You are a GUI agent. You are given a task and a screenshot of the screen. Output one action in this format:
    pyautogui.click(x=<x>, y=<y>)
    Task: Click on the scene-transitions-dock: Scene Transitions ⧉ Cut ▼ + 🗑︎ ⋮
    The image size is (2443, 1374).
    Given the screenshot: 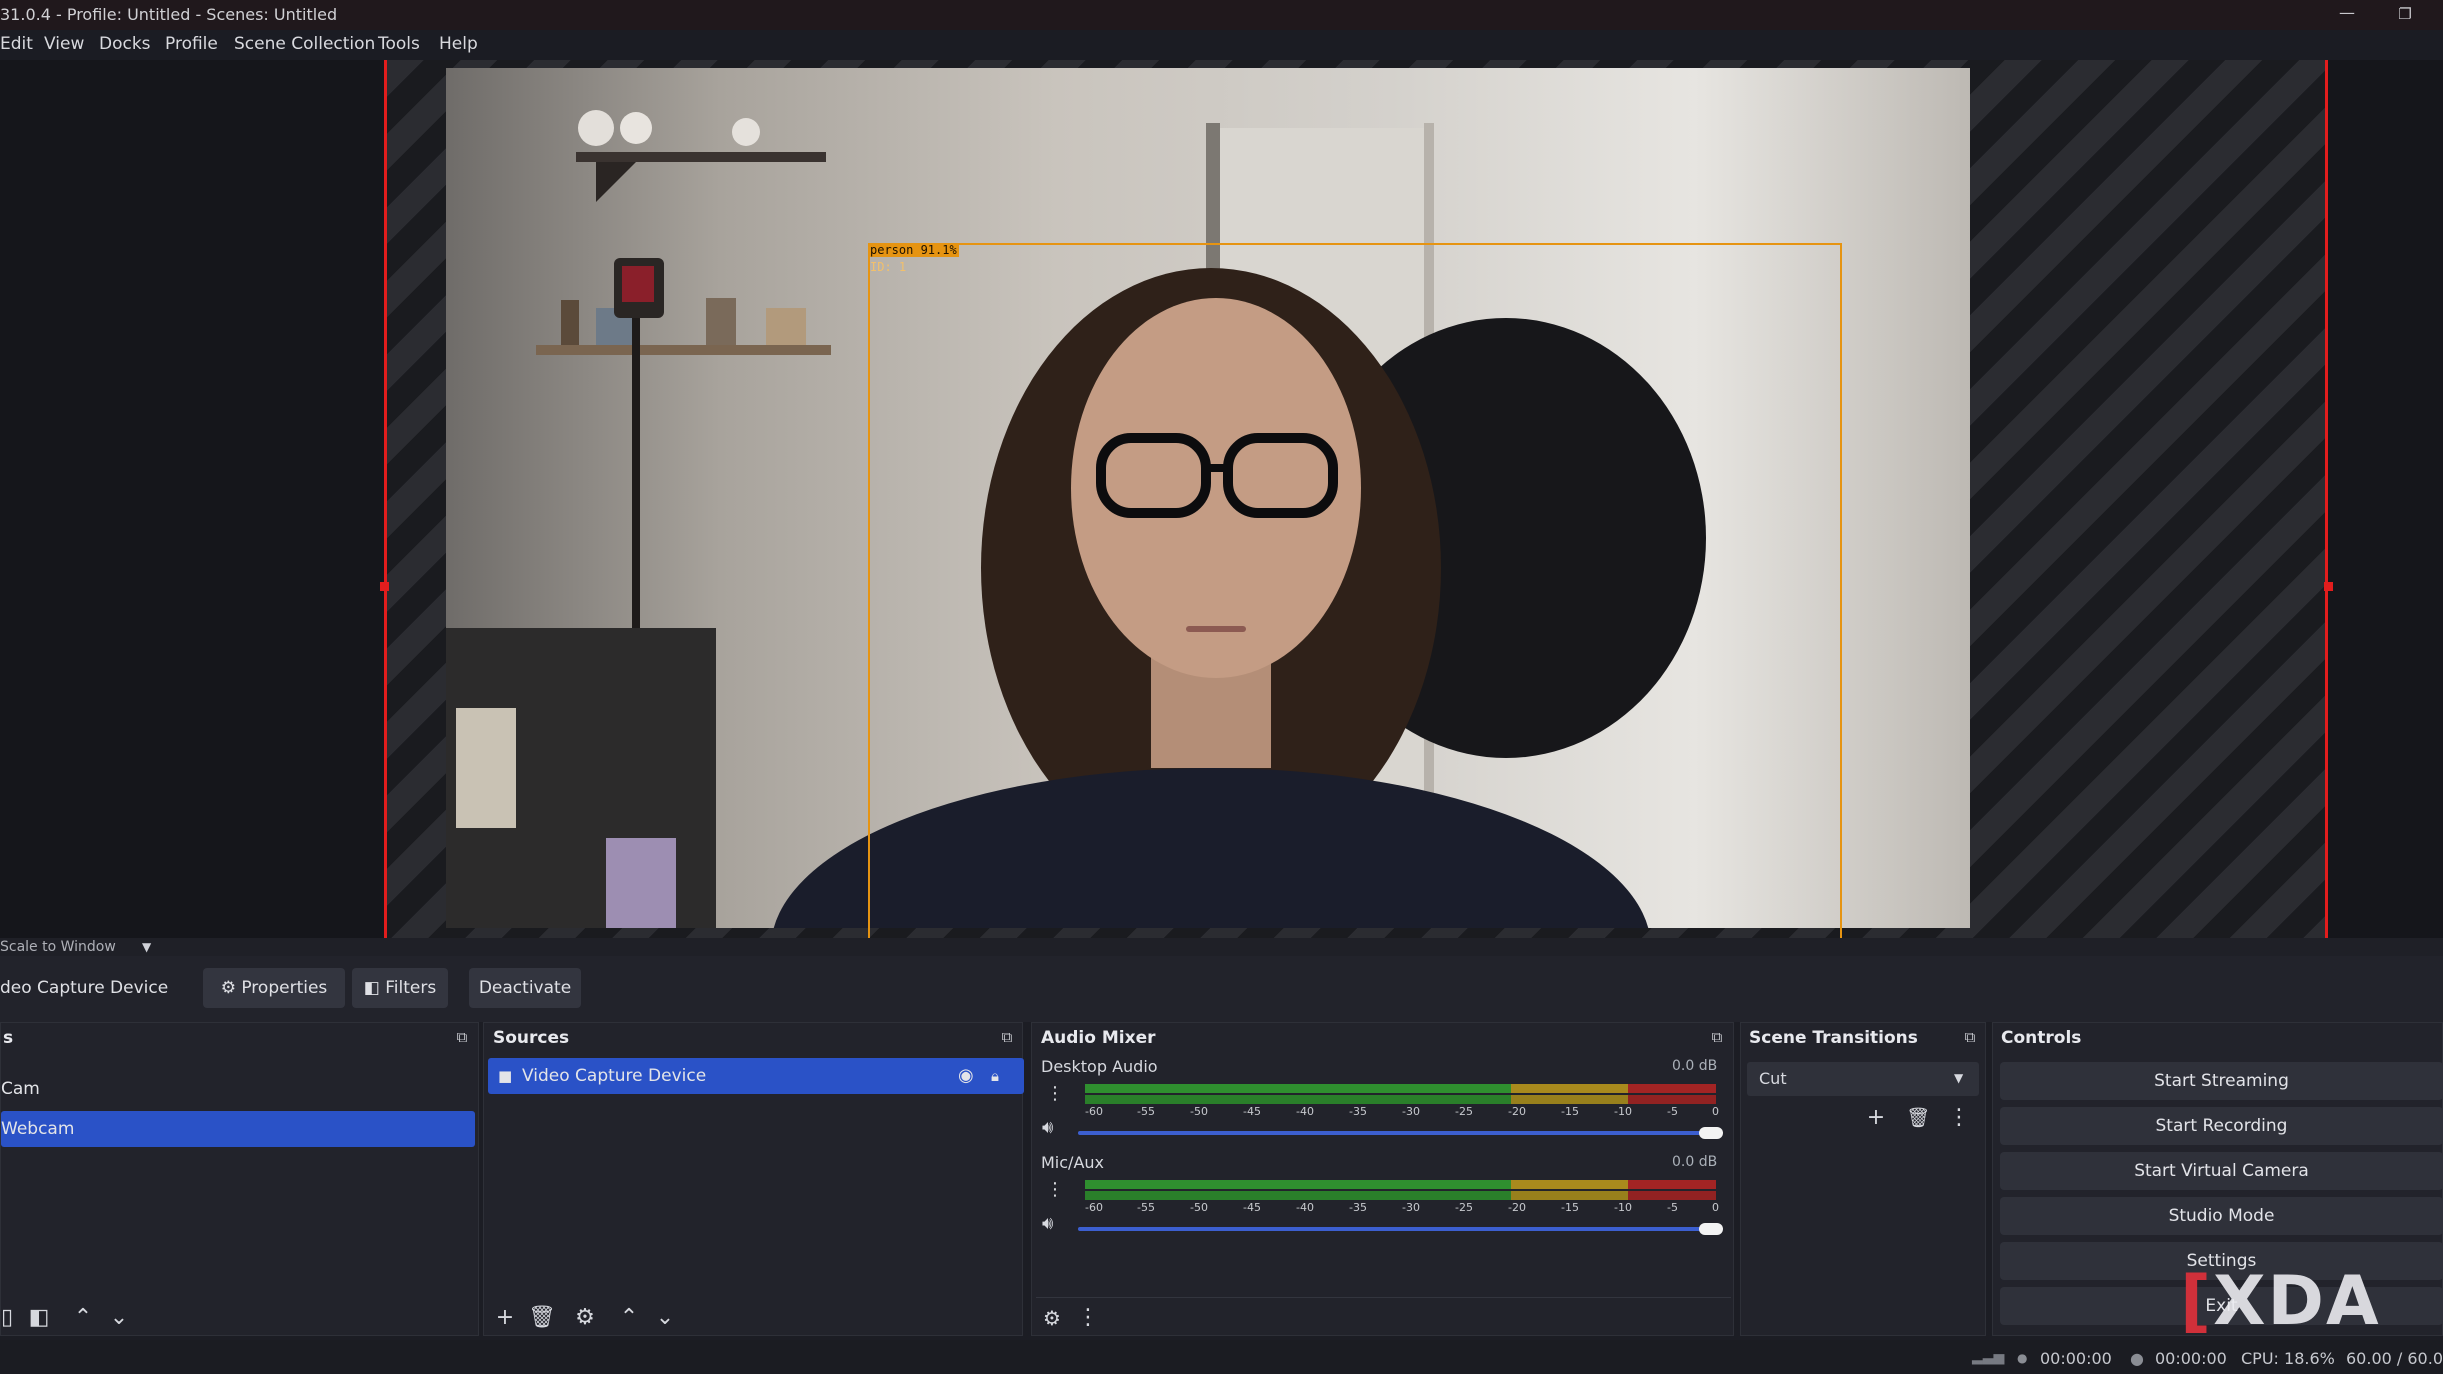 What is the action you would take?
    pyautogui.click(x=1863, y=1179)
    